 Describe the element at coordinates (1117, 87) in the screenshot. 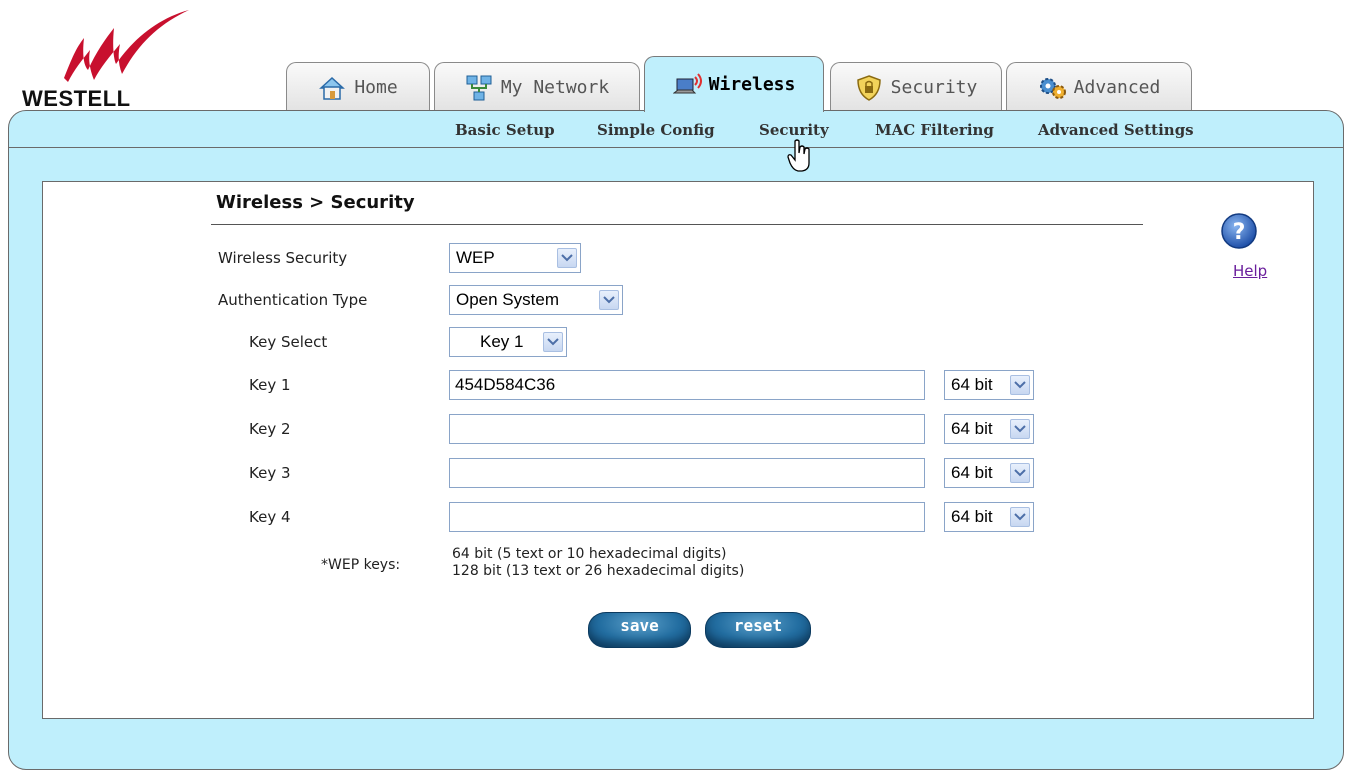

I see `tab-advanced-label: Advanced` at that location.